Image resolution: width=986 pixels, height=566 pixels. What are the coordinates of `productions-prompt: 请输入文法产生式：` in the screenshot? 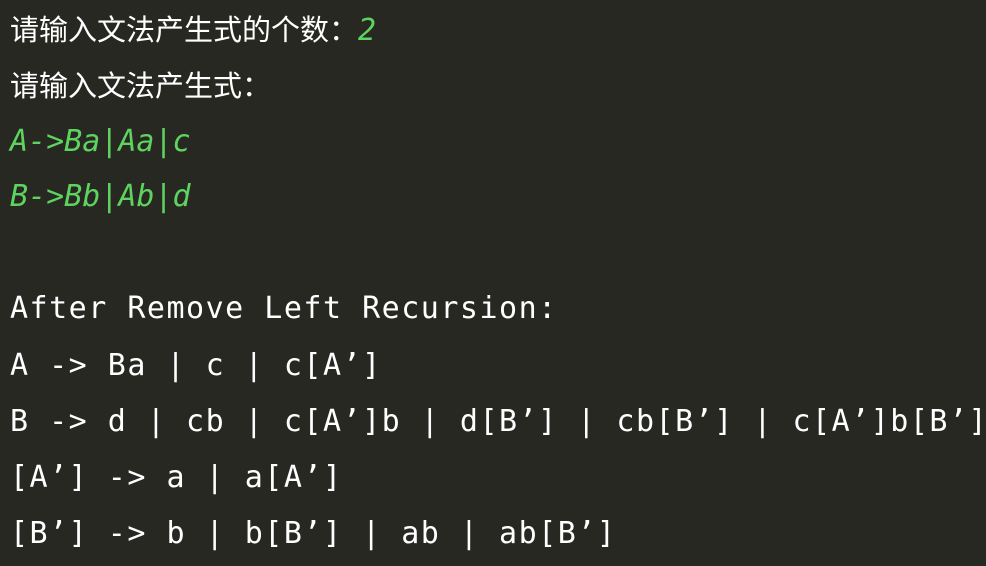 It's located at (141, 86).